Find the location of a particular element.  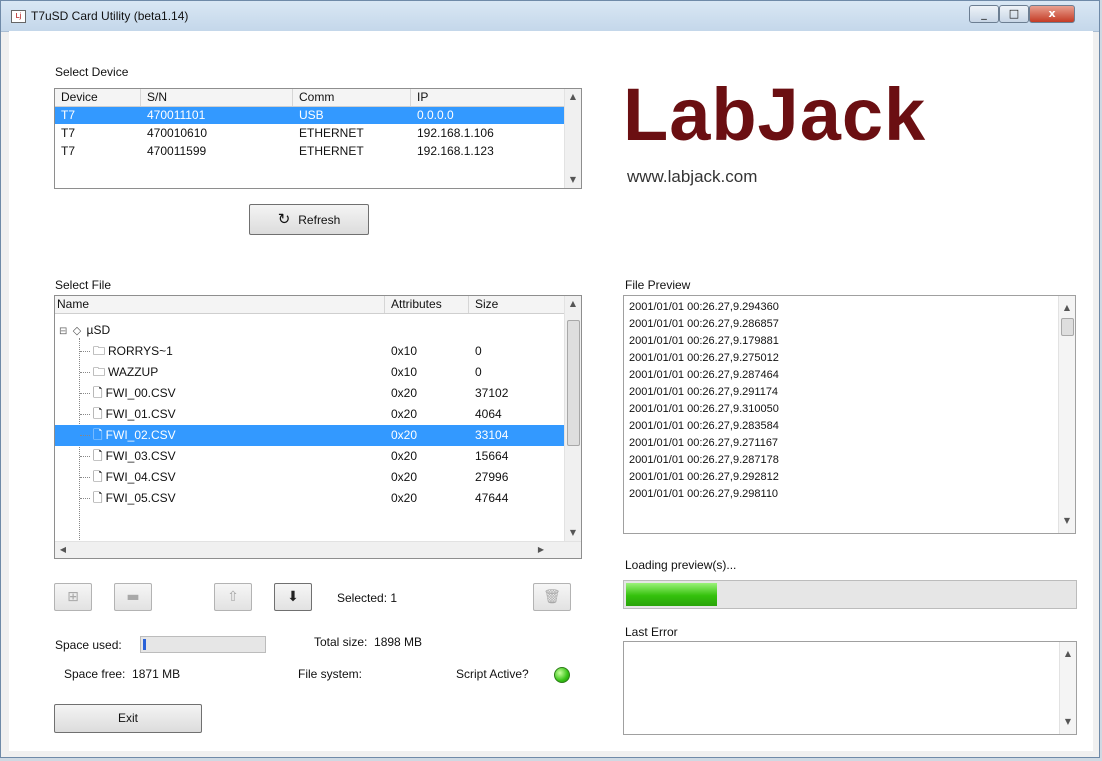

device-list-header: Device S/N Comm IP is located at coordinates (310, 98).